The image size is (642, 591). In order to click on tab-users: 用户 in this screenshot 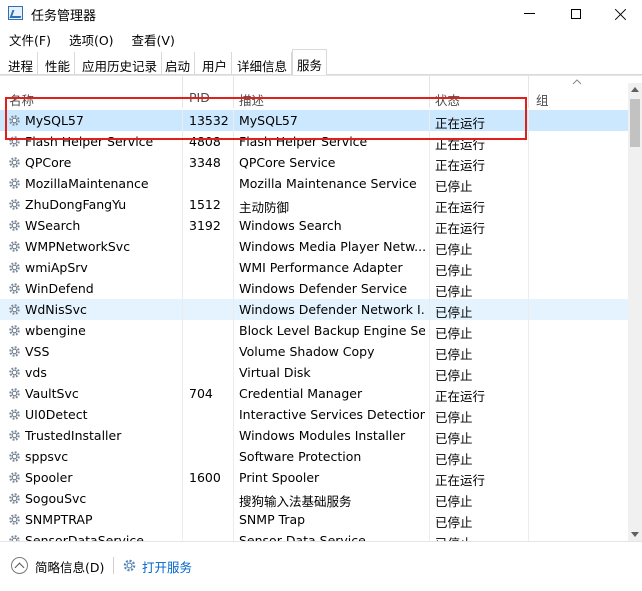, I will do `click(215, 63)`.